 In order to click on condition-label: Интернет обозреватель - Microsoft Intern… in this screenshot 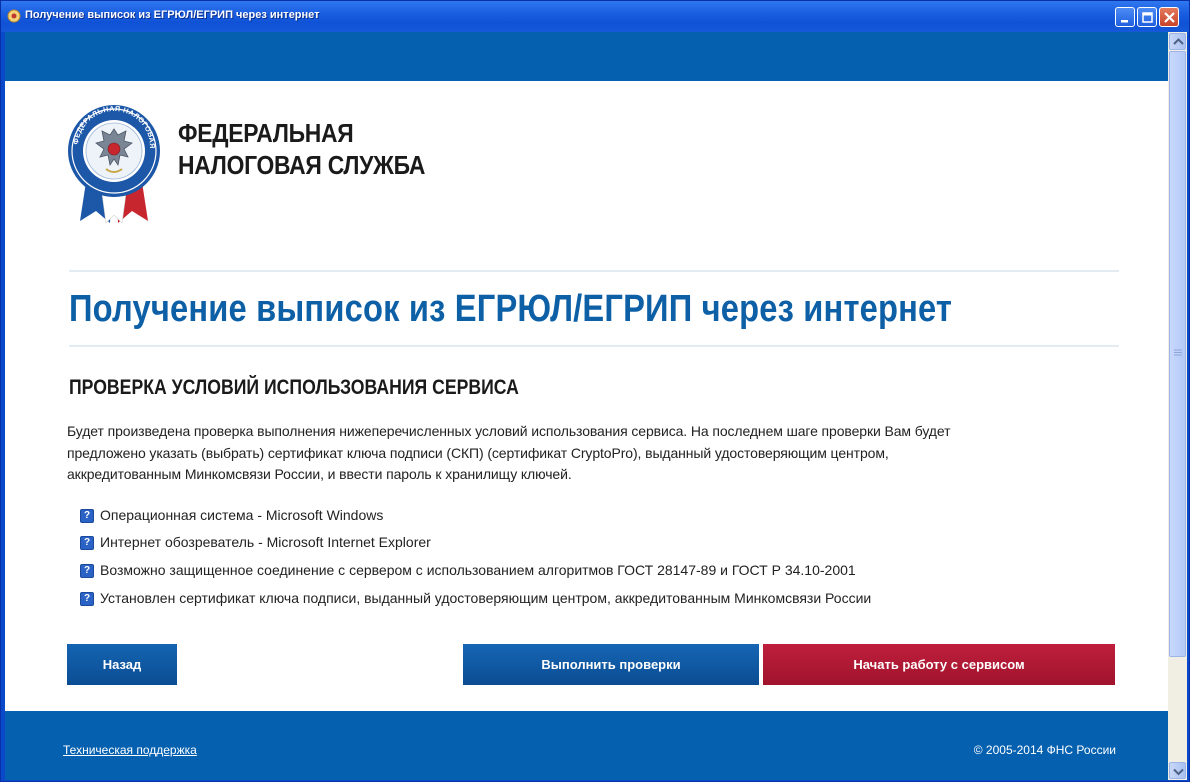, I will do `click(265, 542)`.